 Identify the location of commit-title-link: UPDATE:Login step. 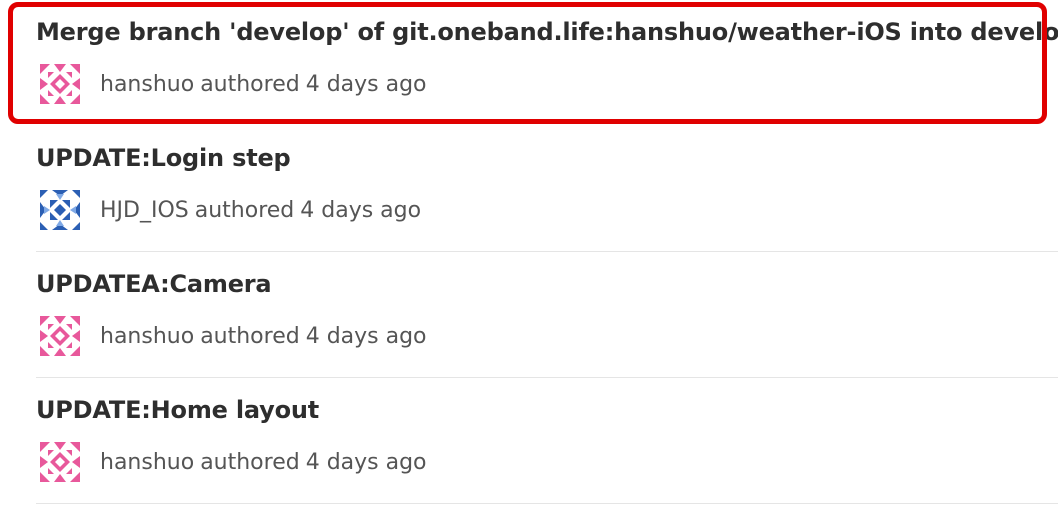
(163, 158).